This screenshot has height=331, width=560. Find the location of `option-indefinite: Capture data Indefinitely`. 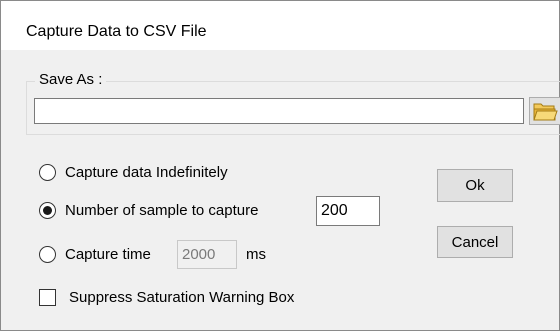

option-indefinite: Capture data Indefinitely is located at coordinates (133, 172).